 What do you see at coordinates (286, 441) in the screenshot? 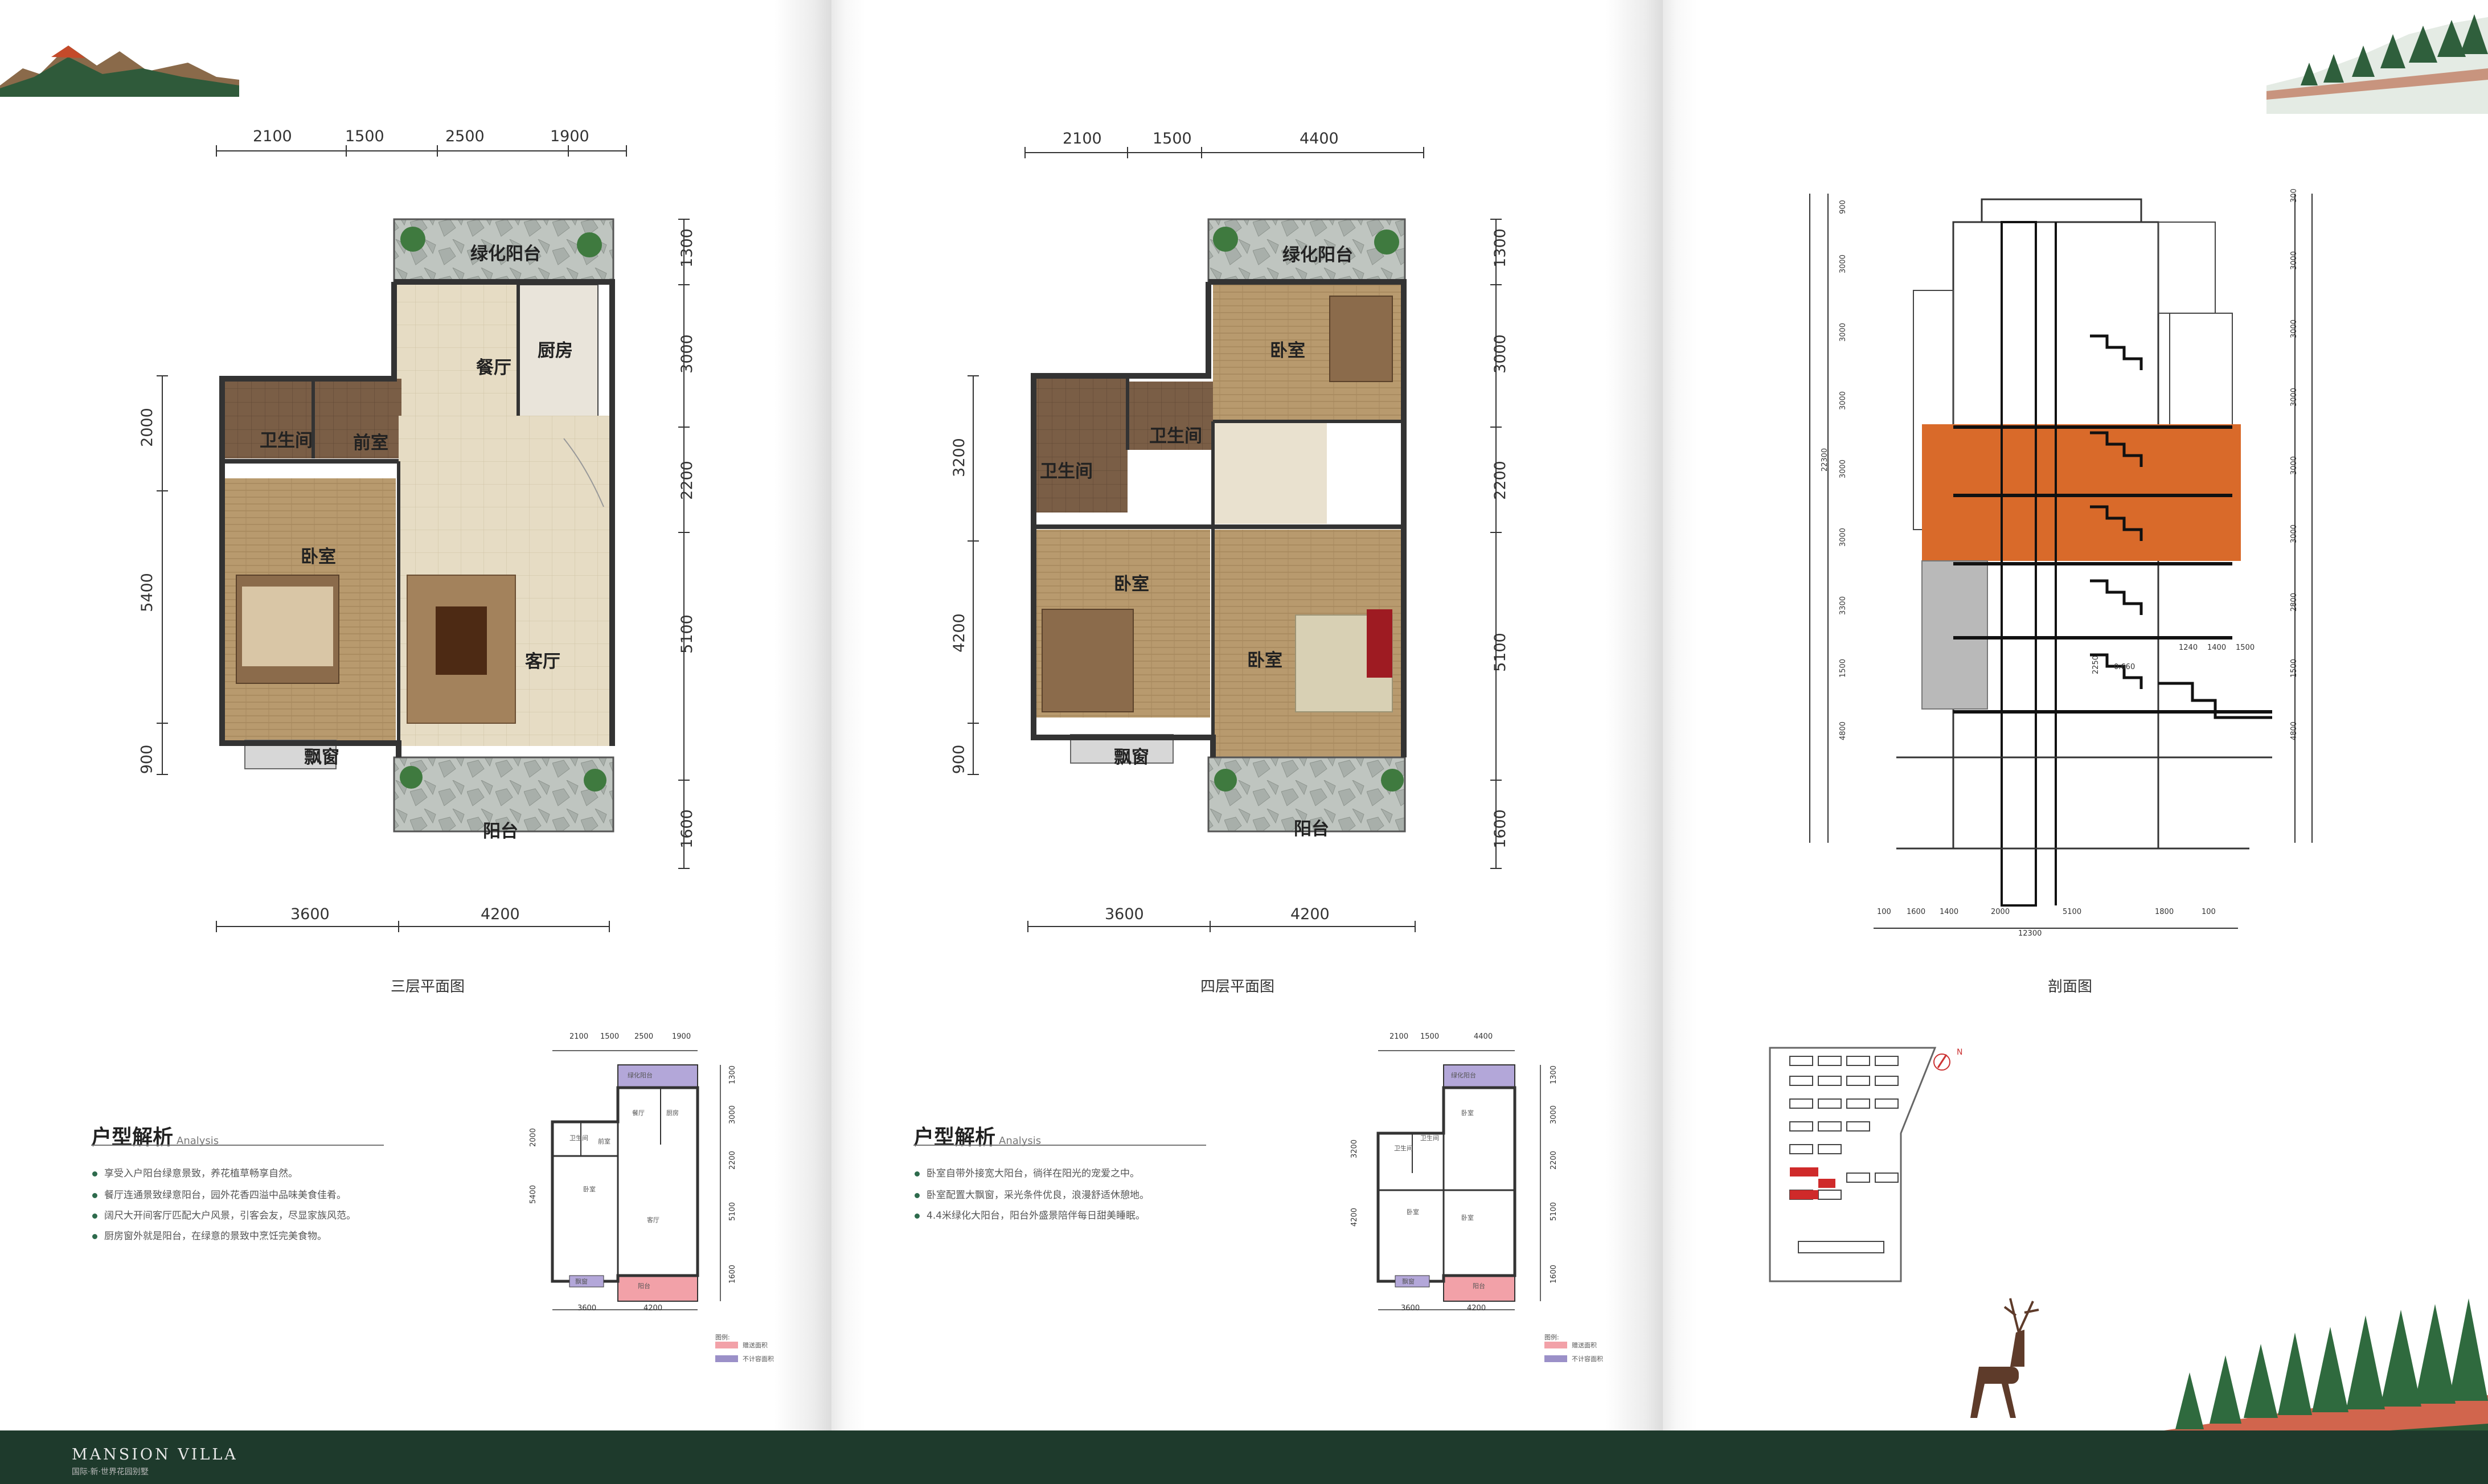
I see `floor3-bathroom-label: 卫生间` at bounding box center [286, 441].